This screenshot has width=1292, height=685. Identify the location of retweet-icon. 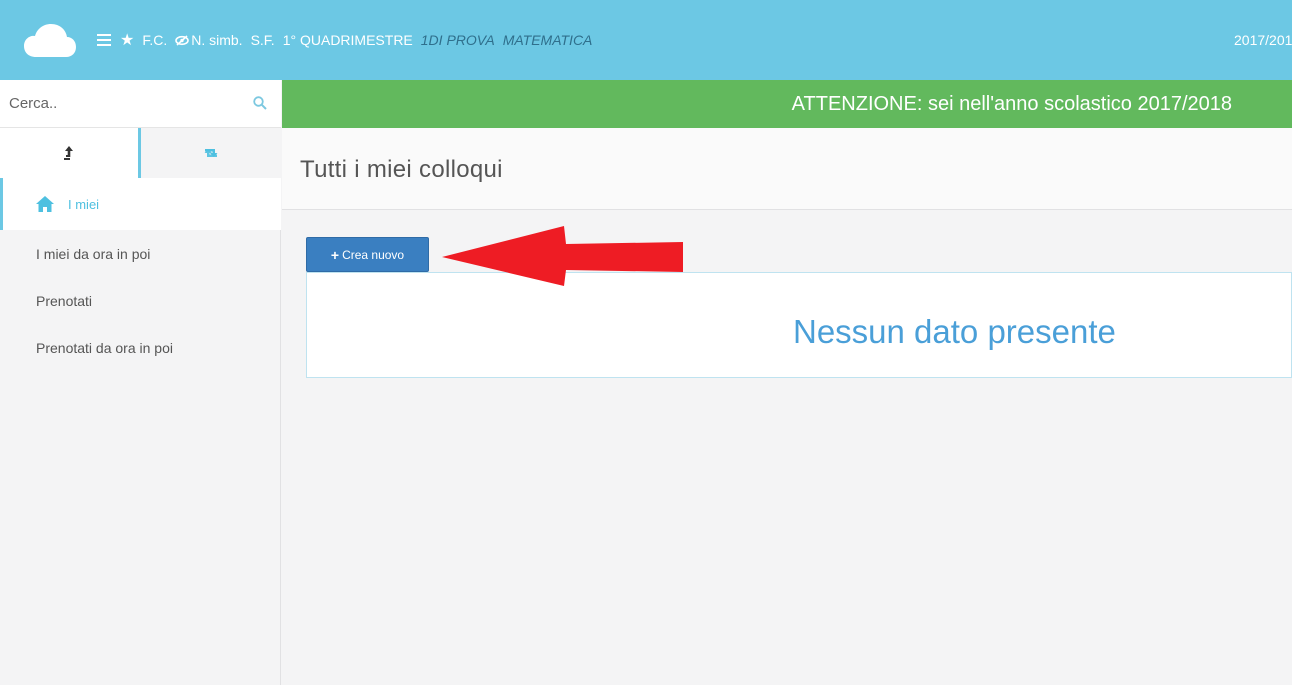
(211, 153).